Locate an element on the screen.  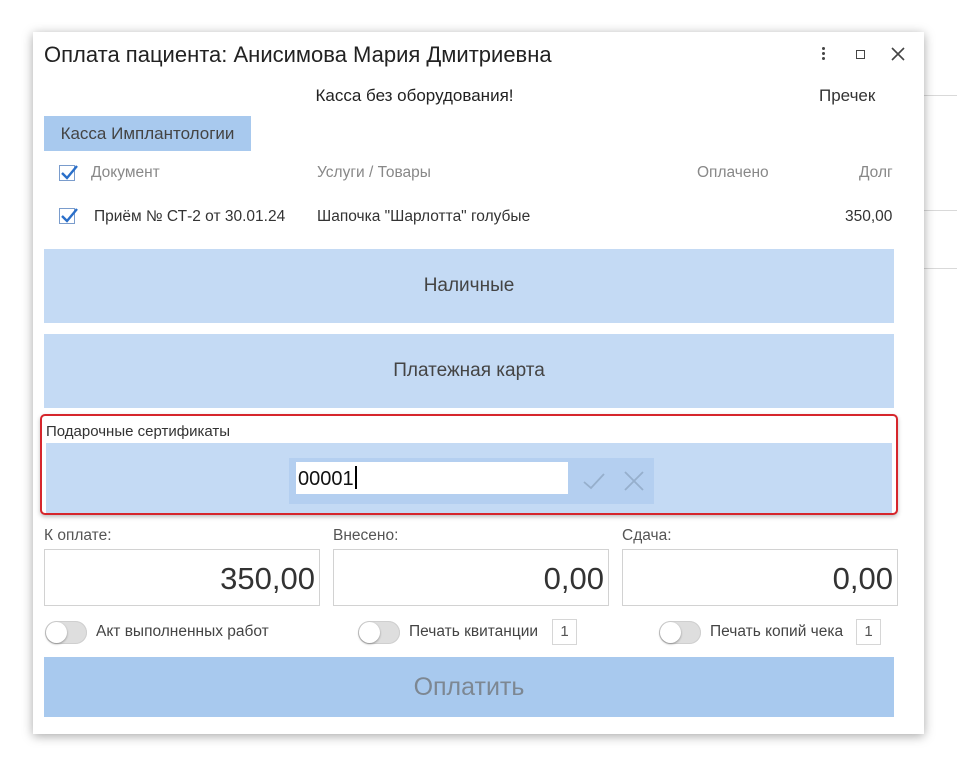
check-copies-toggle is located at coordinates (680, 632).